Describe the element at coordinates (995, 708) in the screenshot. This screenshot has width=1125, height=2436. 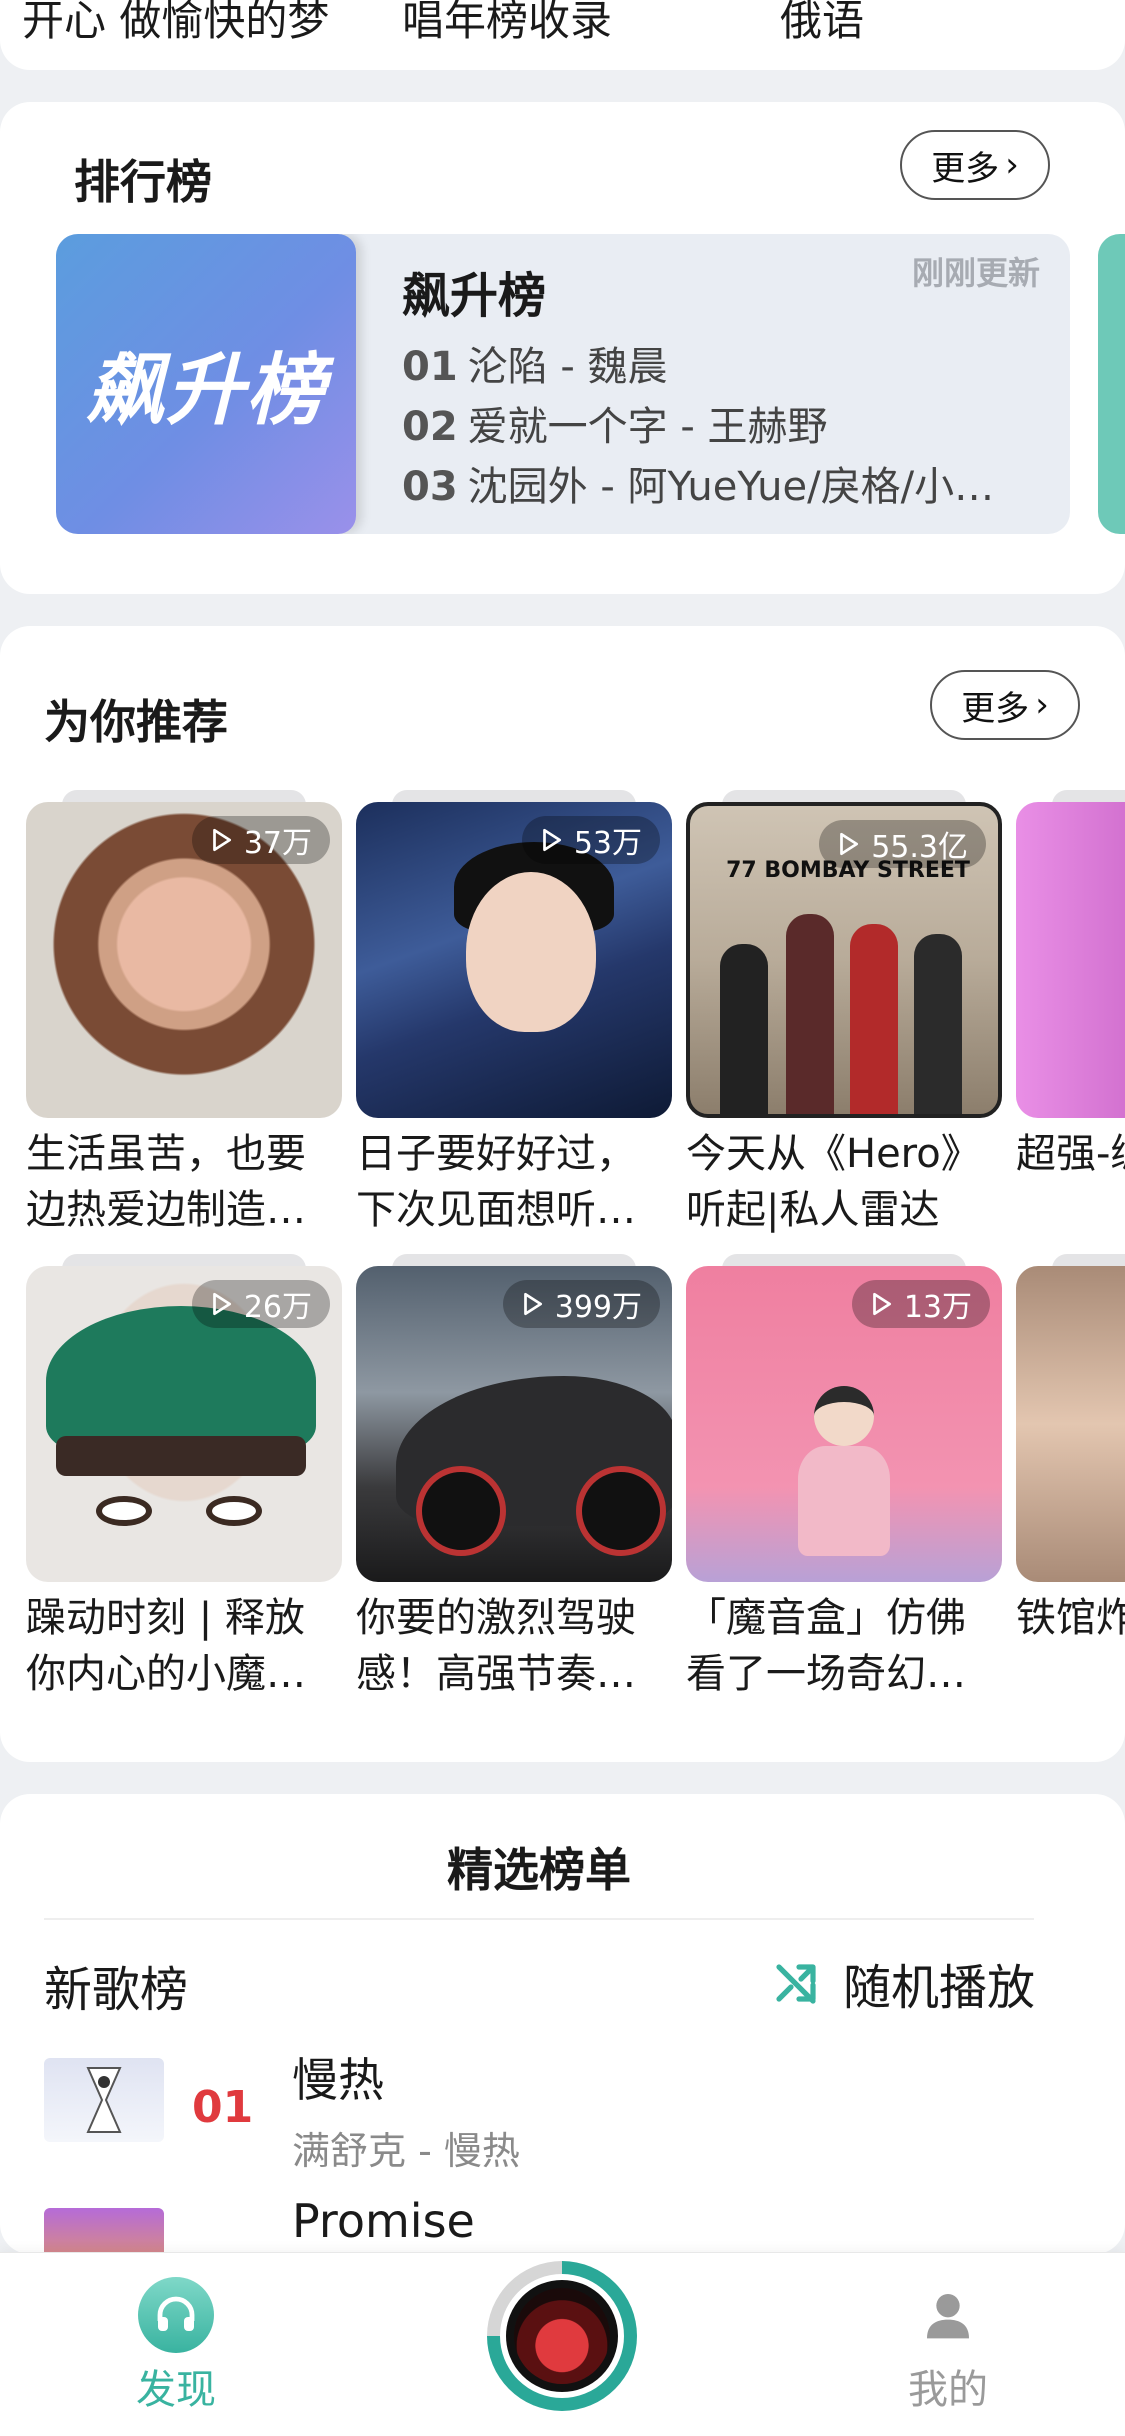
I see `recommend-more-label: 更多` at that location.